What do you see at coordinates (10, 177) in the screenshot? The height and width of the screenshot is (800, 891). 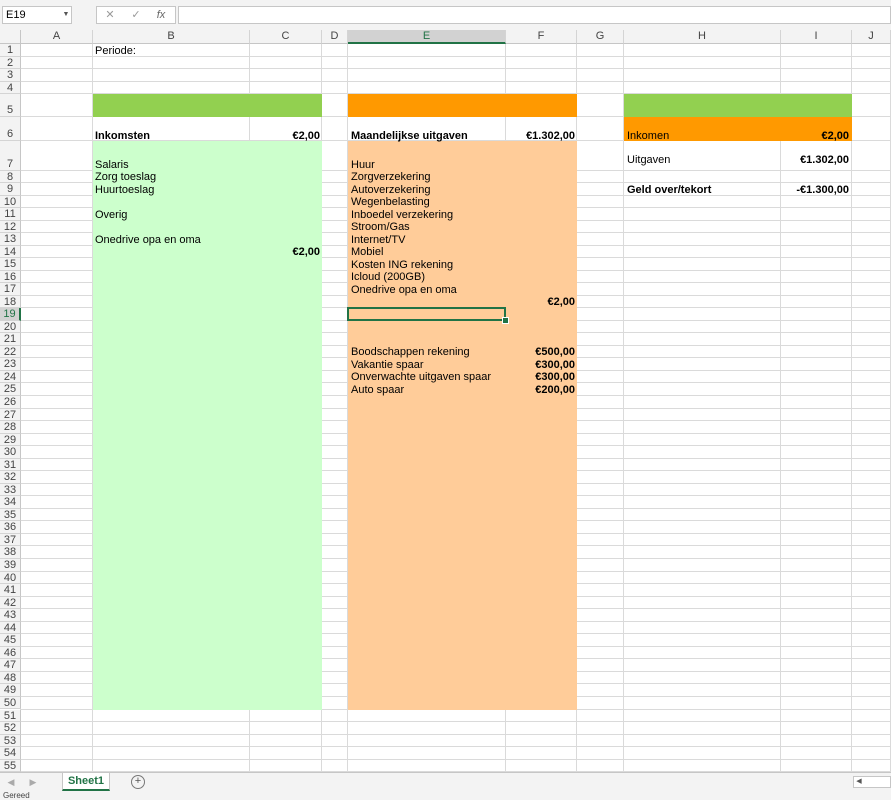 I see `row-header: 8` at bounding box center [10, 177].